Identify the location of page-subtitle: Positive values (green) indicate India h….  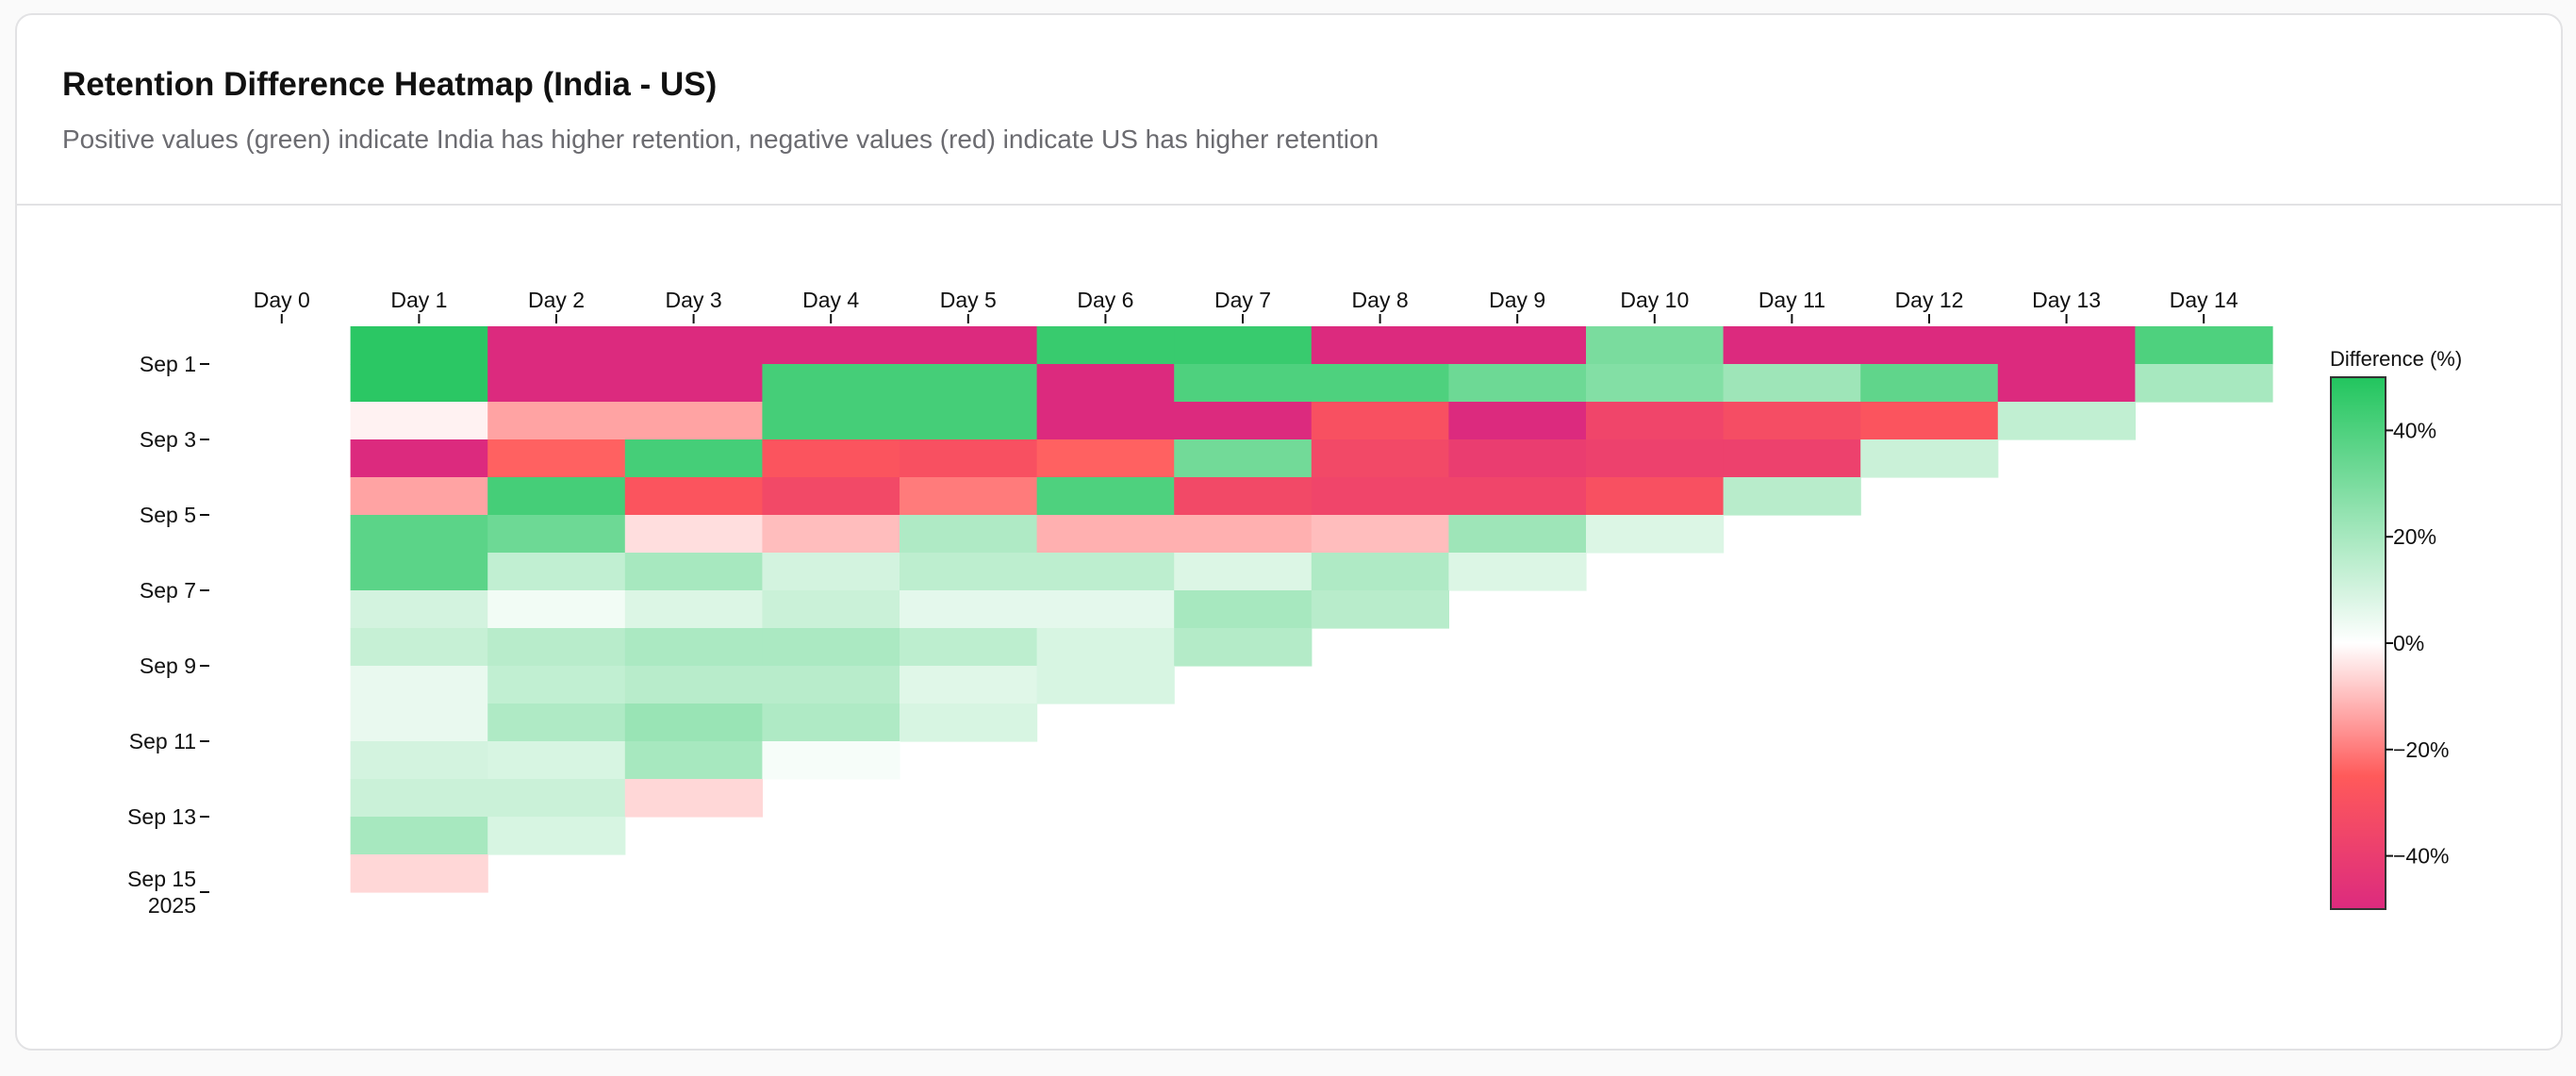
(720, 139).